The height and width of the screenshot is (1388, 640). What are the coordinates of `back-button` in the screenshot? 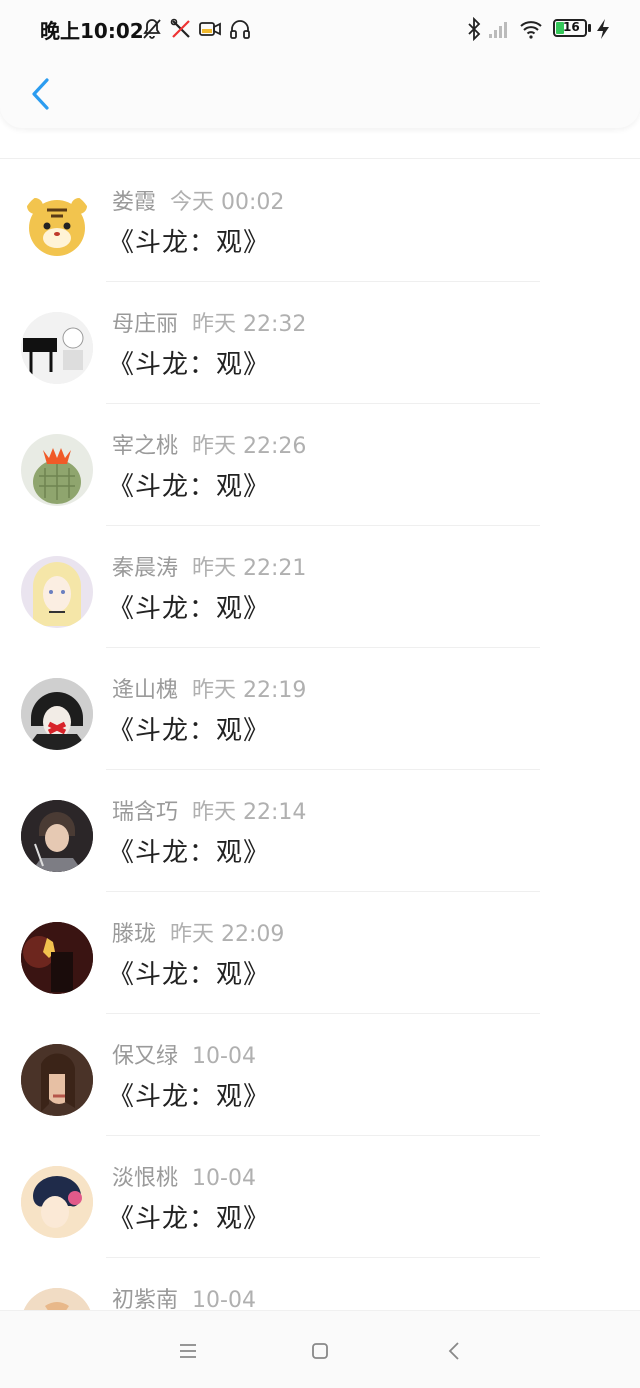 It's located at (40, 94).